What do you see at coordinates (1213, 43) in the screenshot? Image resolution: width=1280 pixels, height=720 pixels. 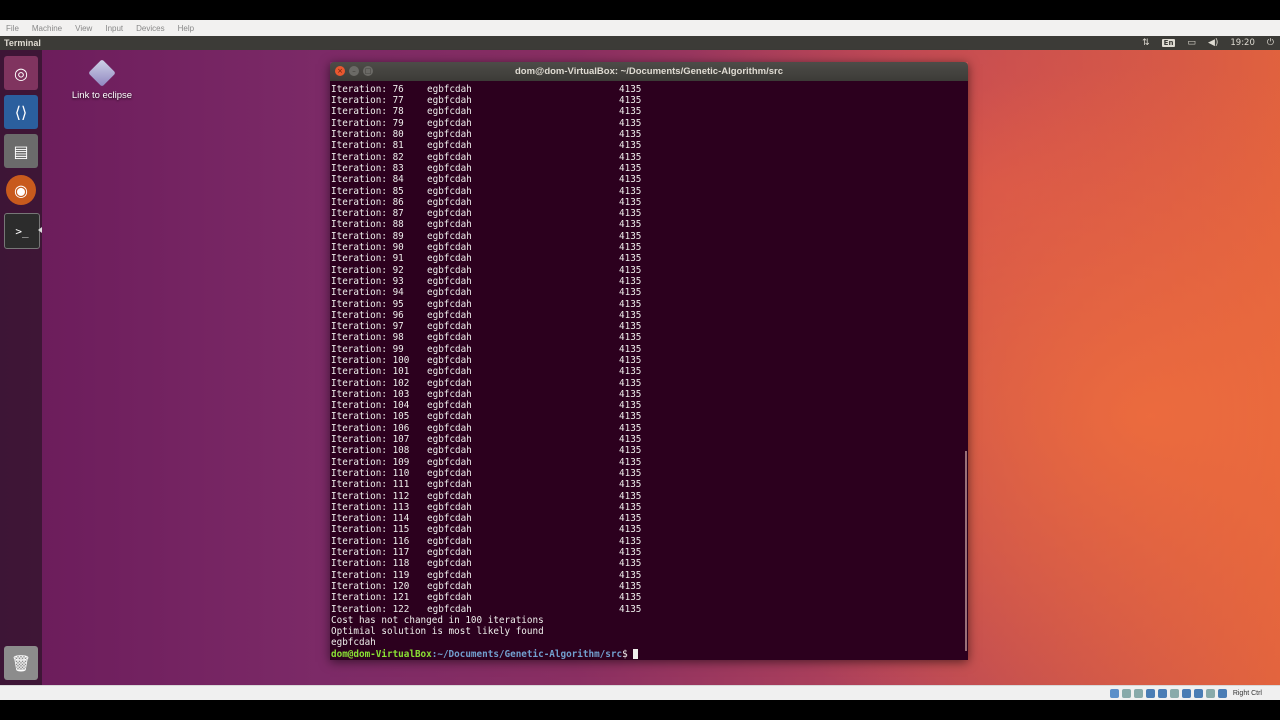 I see `volume-icon: ◀)` at bounding box center [1213, 43].